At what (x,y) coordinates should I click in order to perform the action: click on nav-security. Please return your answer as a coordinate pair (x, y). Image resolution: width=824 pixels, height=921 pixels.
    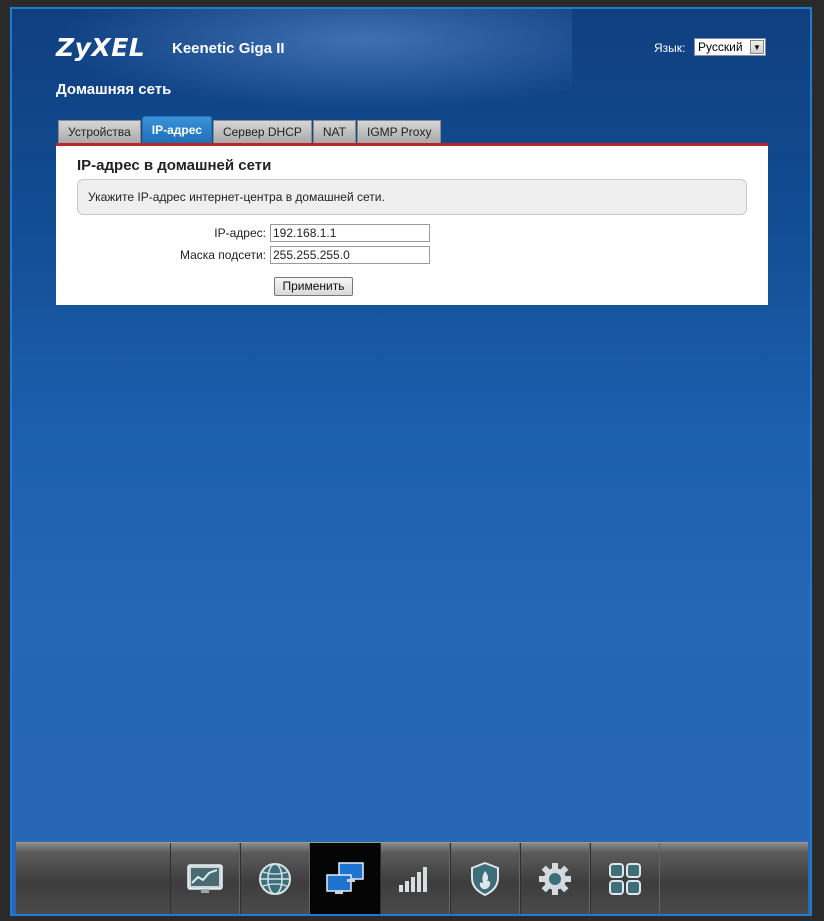
    Looking at the image, I should click on (485, 878).